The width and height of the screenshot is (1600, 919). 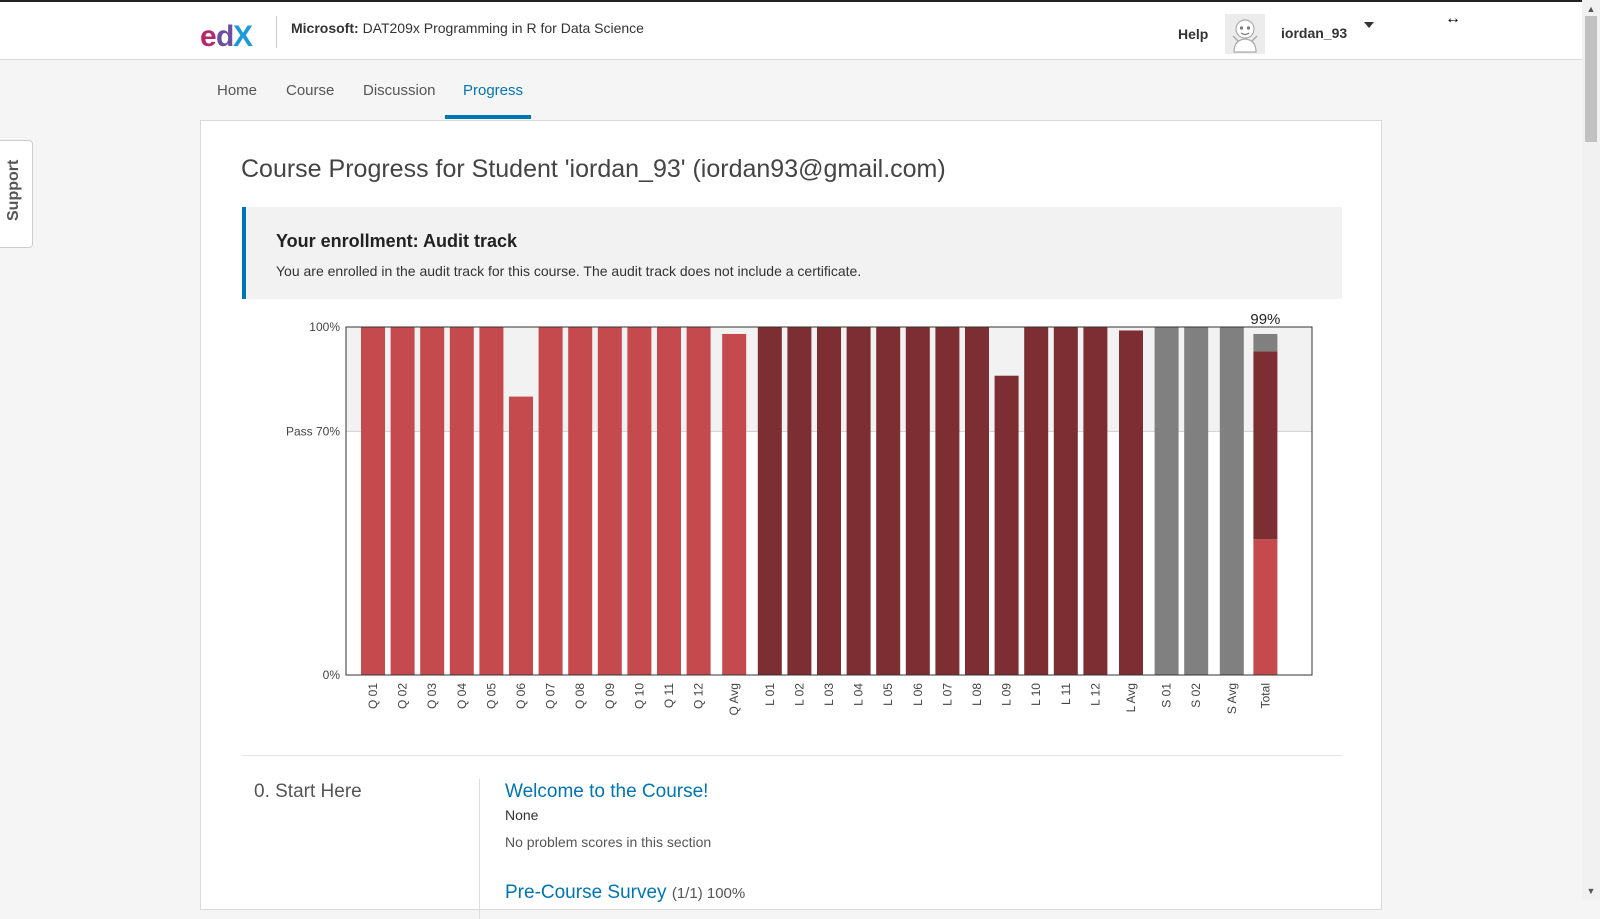 What do you see at coordinates (1265, 342) in the screenshot?
I see `total-segment-survey` at bounding box center [1265, 342].